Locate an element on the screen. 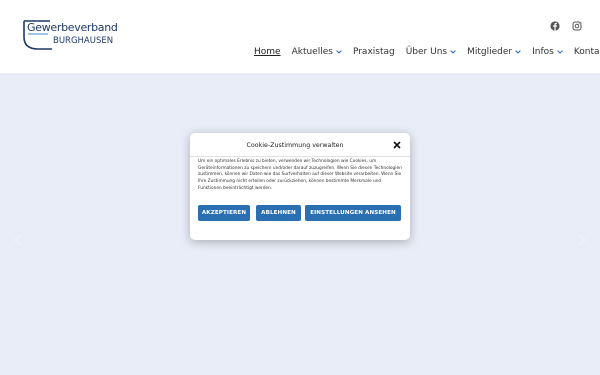 The width and height of the screenshot is (600, 375). nav-item-label: Über Uns is located at coordinates (426, 51).